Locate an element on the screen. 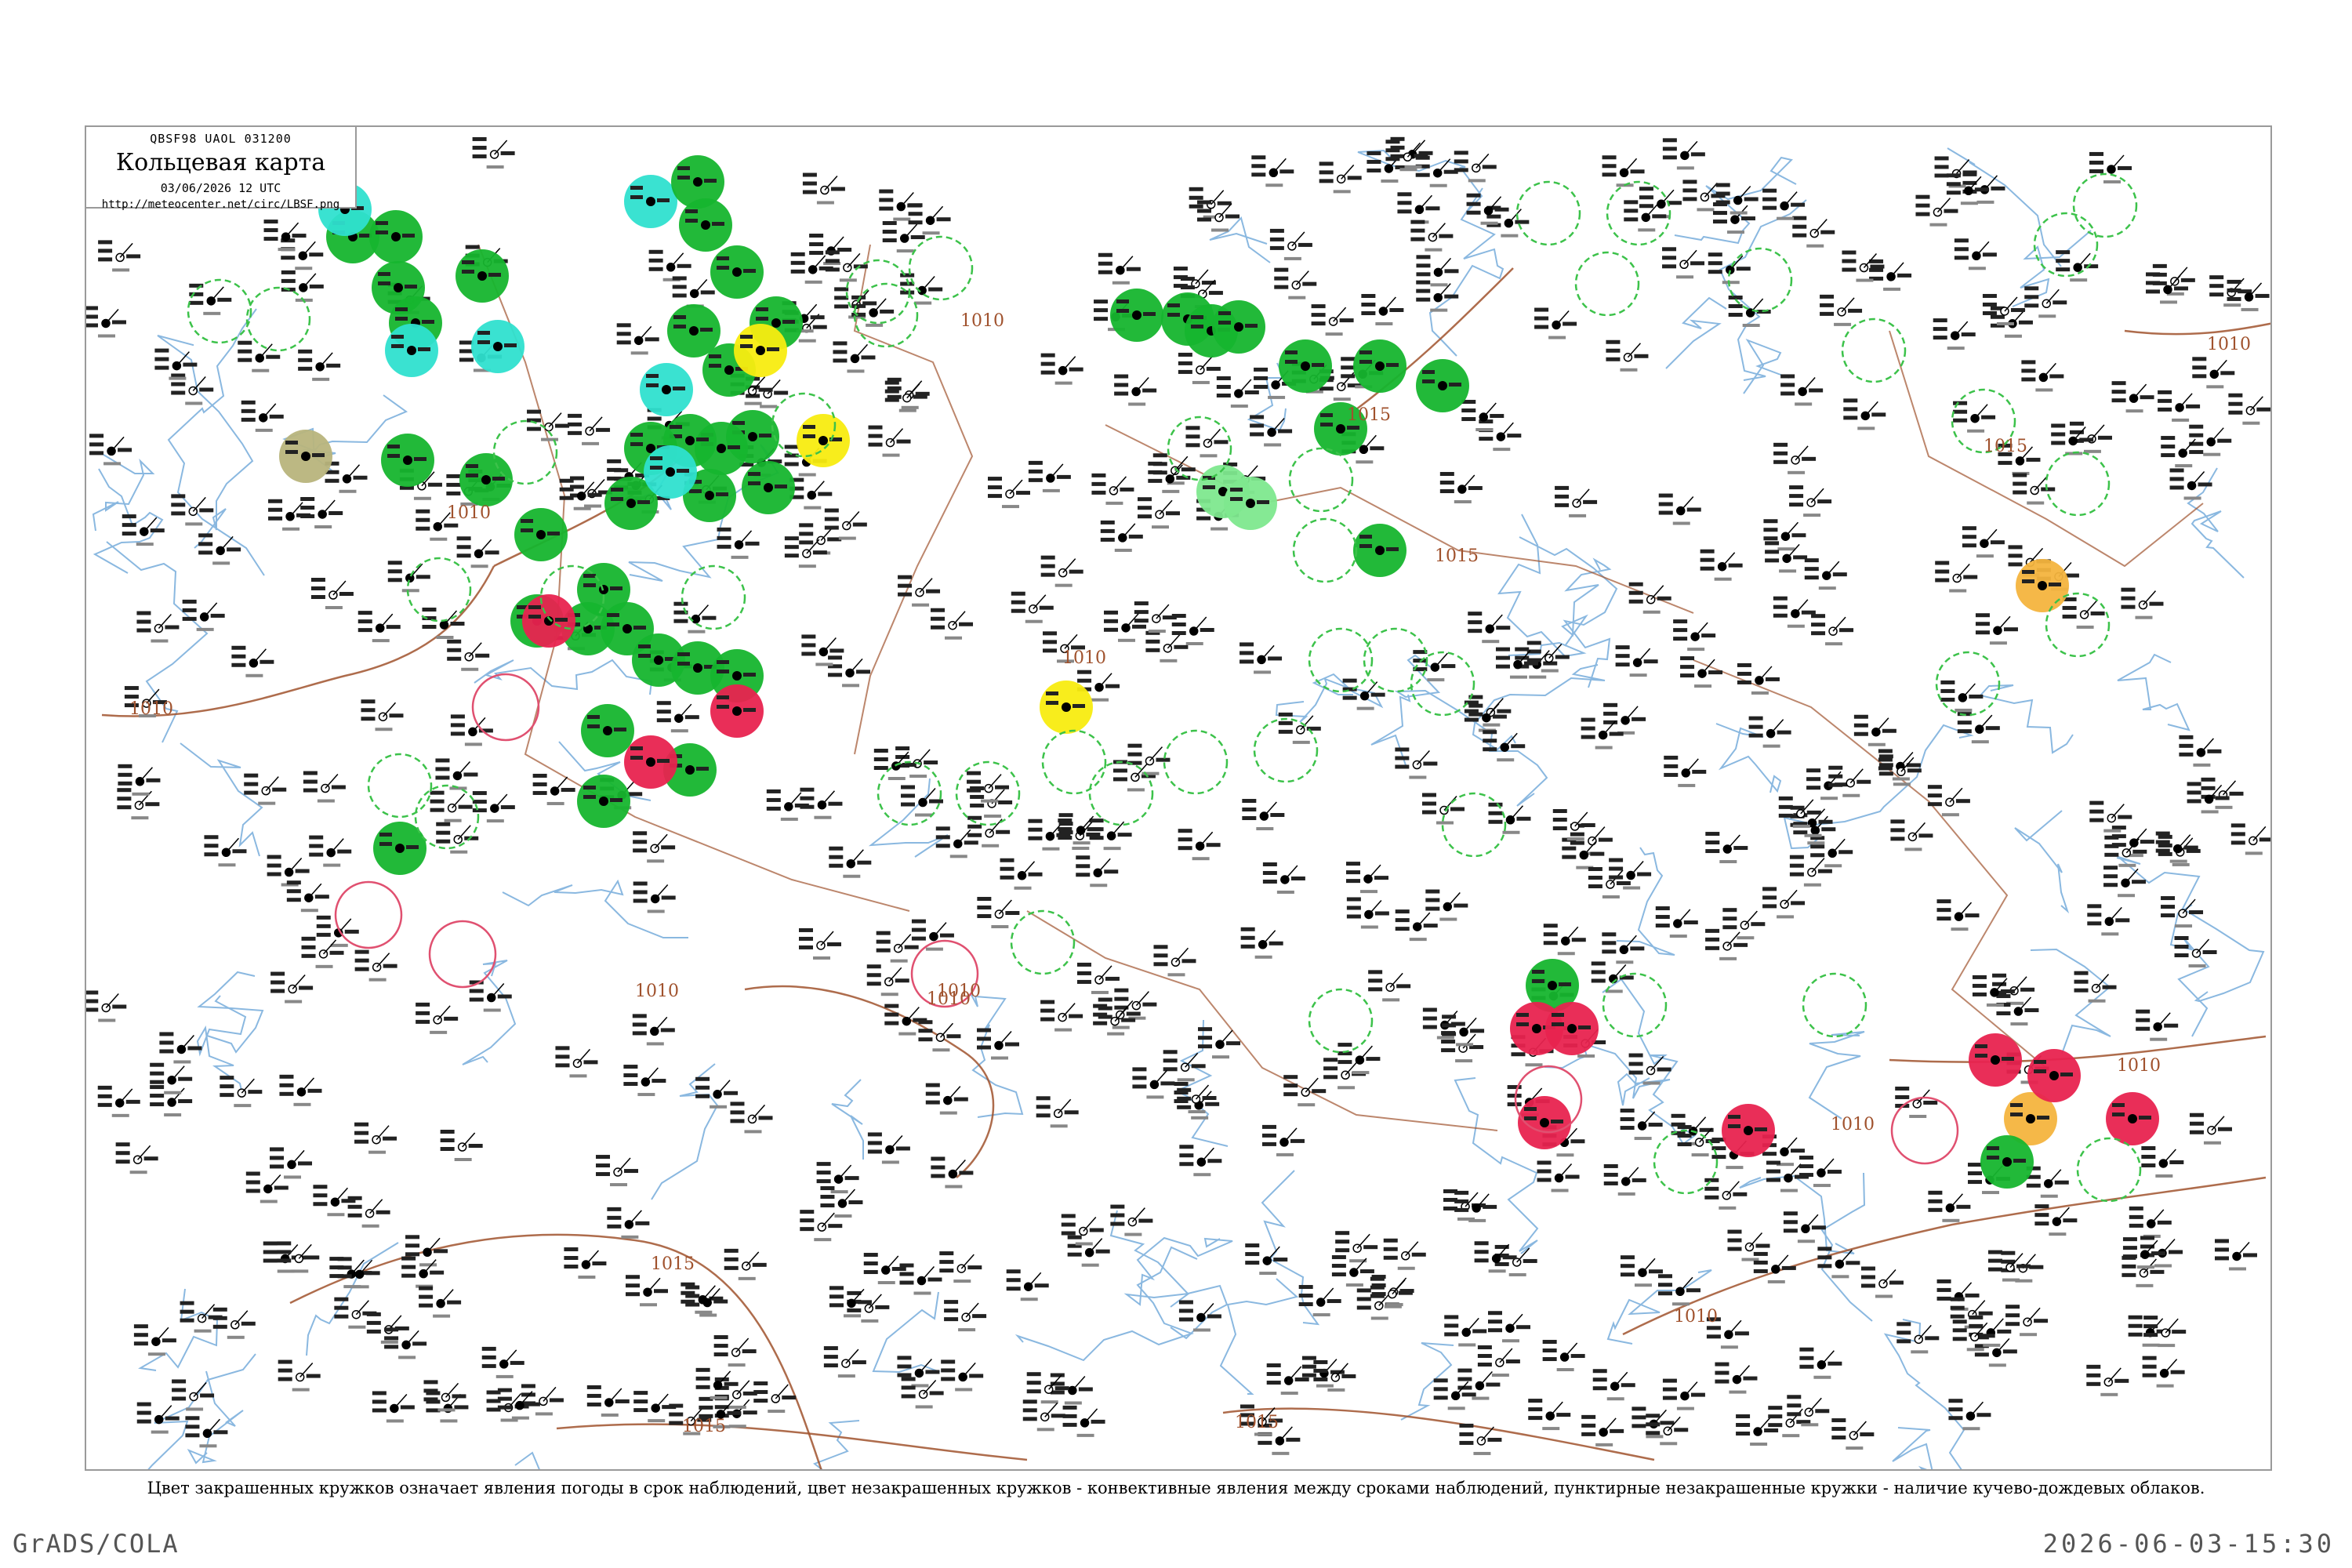  country-border is located at coordinates (1870, 864).